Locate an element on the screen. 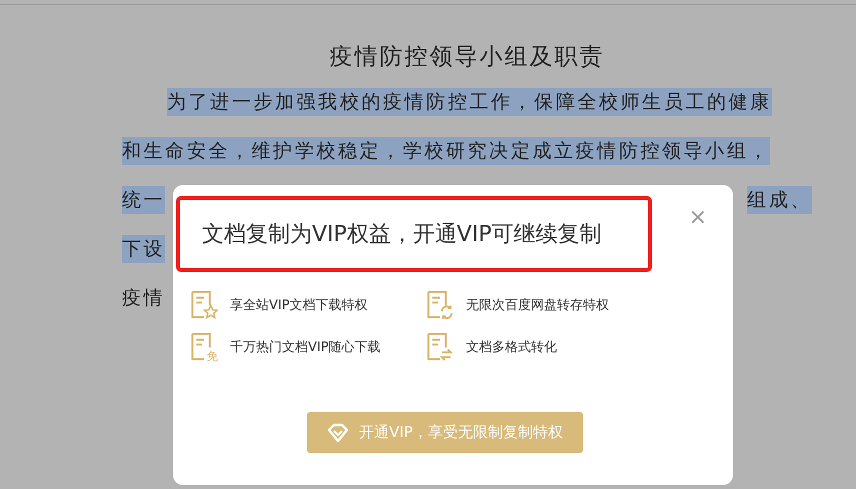  open-vip-button: 开通VIP，享受无限制复制特权 is located at coordinates (445, 432).